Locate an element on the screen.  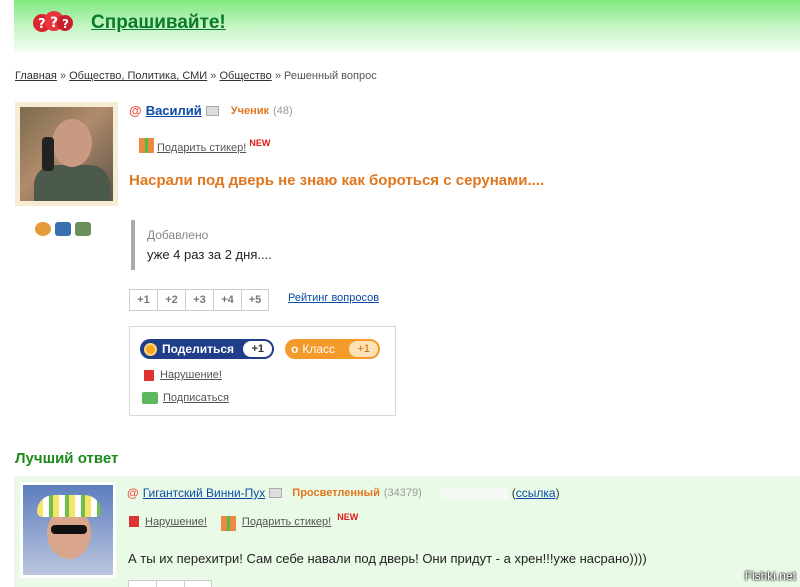
source-link: ссылка is located at coordinates (536, 493).